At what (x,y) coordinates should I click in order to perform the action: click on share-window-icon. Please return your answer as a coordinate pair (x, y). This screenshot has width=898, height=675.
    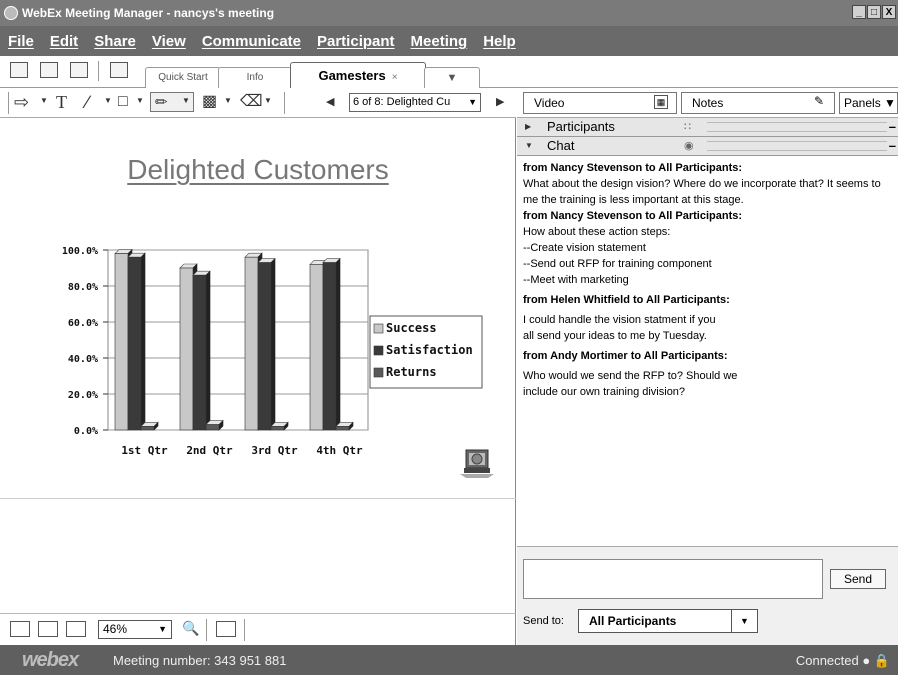
    Looking at the image, I should click on (49, 70).